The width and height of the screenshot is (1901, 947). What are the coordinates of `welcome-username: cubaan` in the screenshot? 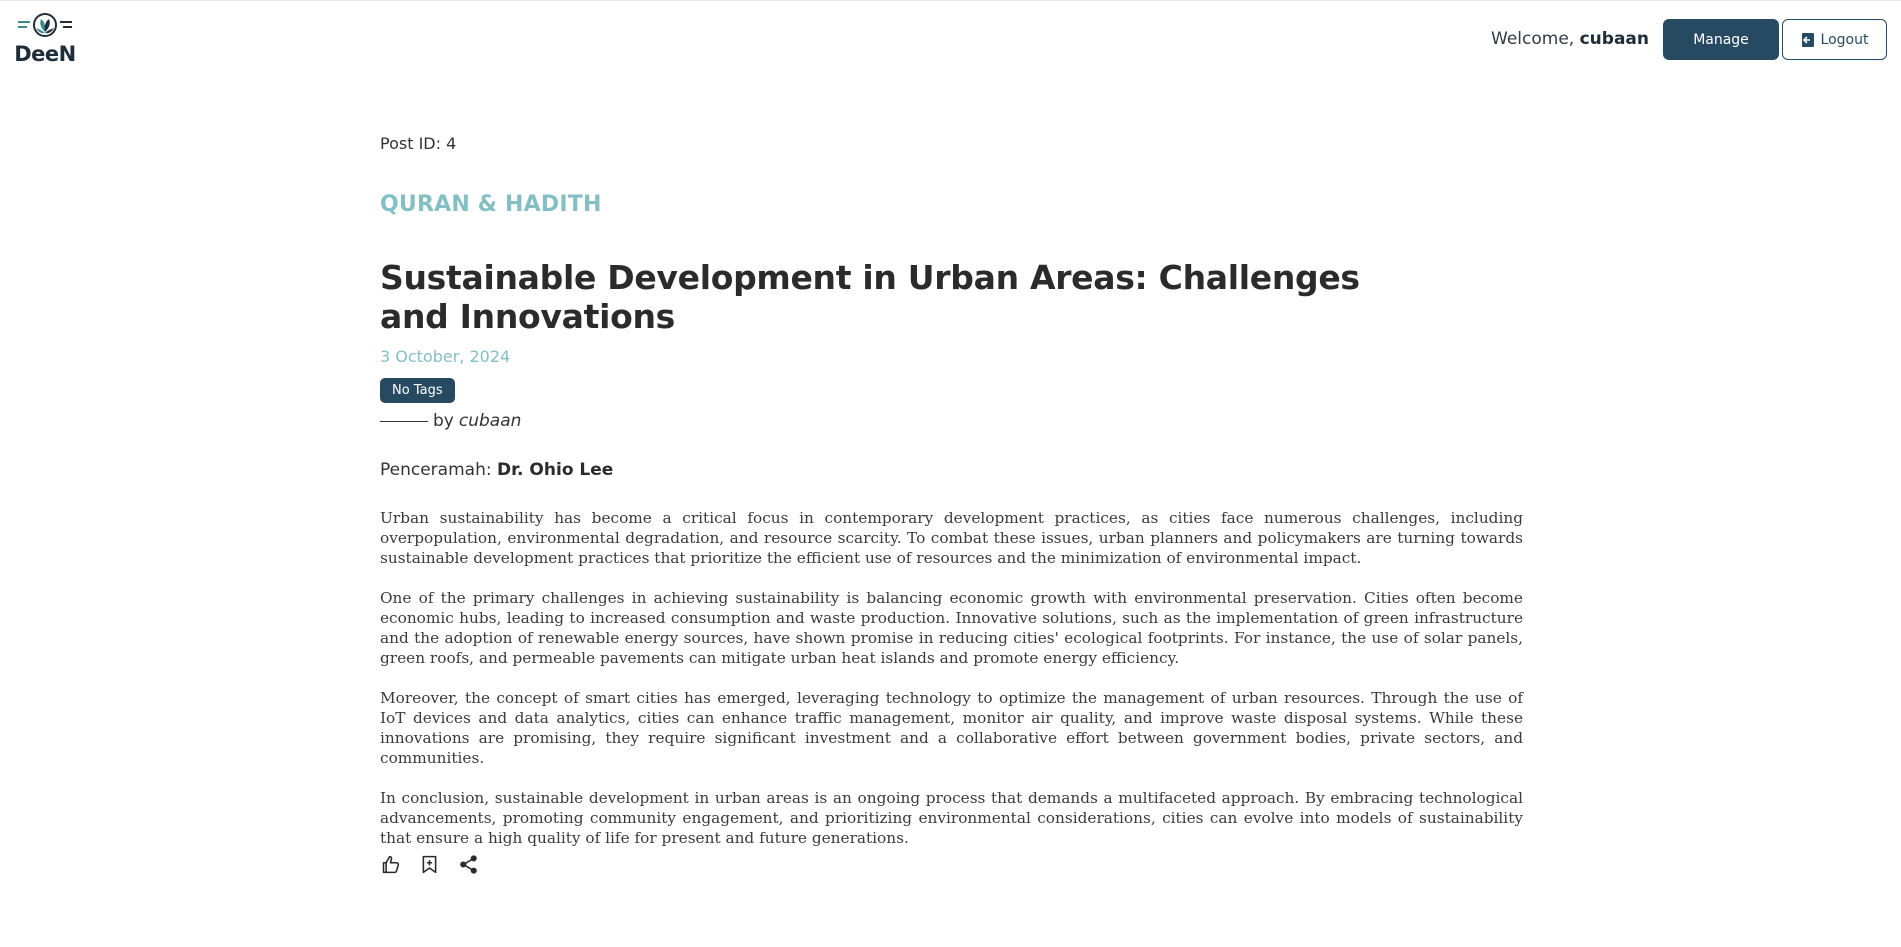 It's located at (1614, 39).